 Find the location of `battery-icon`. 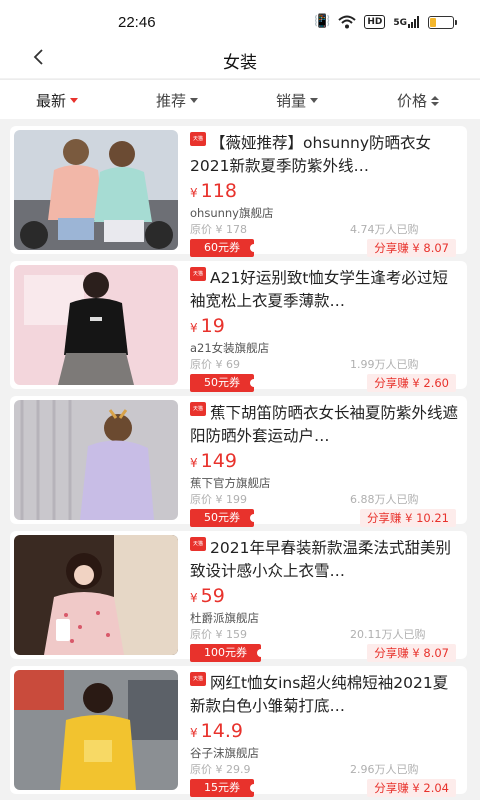

battery-icon is located at coordinates (442, 22).